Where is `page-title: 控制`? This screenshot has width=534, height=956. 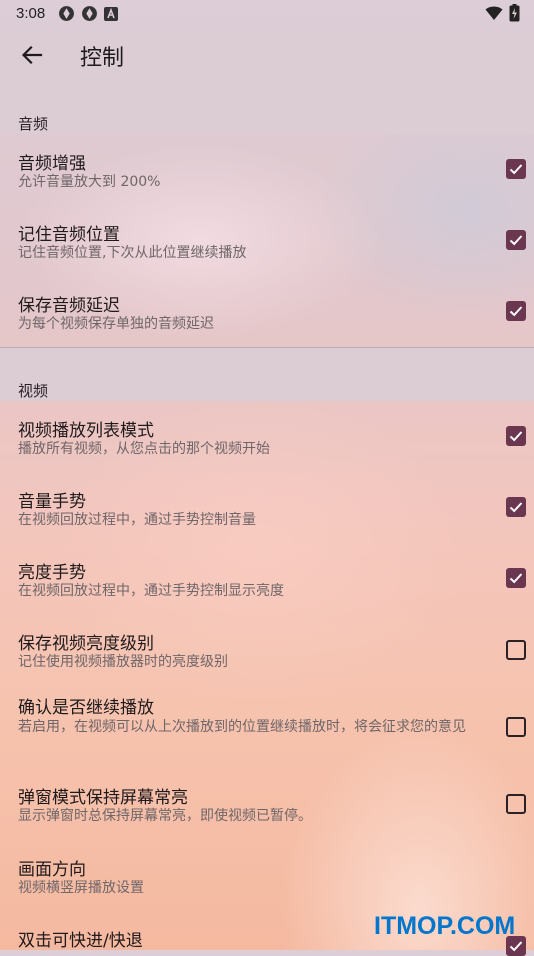 page-title: 控制 is located at coordinates (102, 58).